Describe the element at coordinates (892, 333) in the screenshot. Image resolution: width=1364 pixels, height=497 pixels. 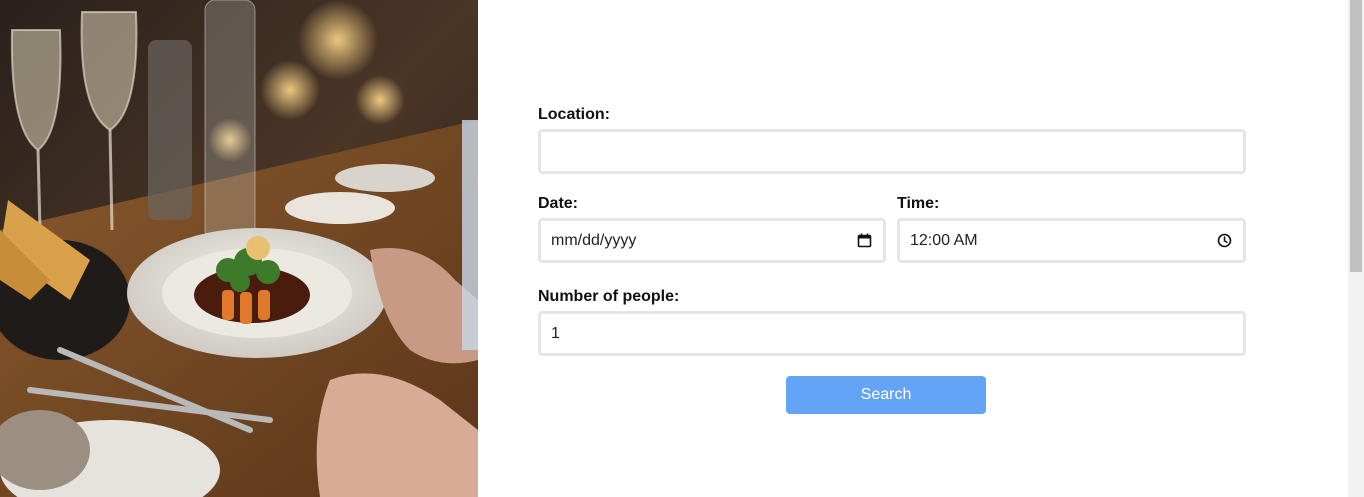
I see `people-input: 1` at that location.